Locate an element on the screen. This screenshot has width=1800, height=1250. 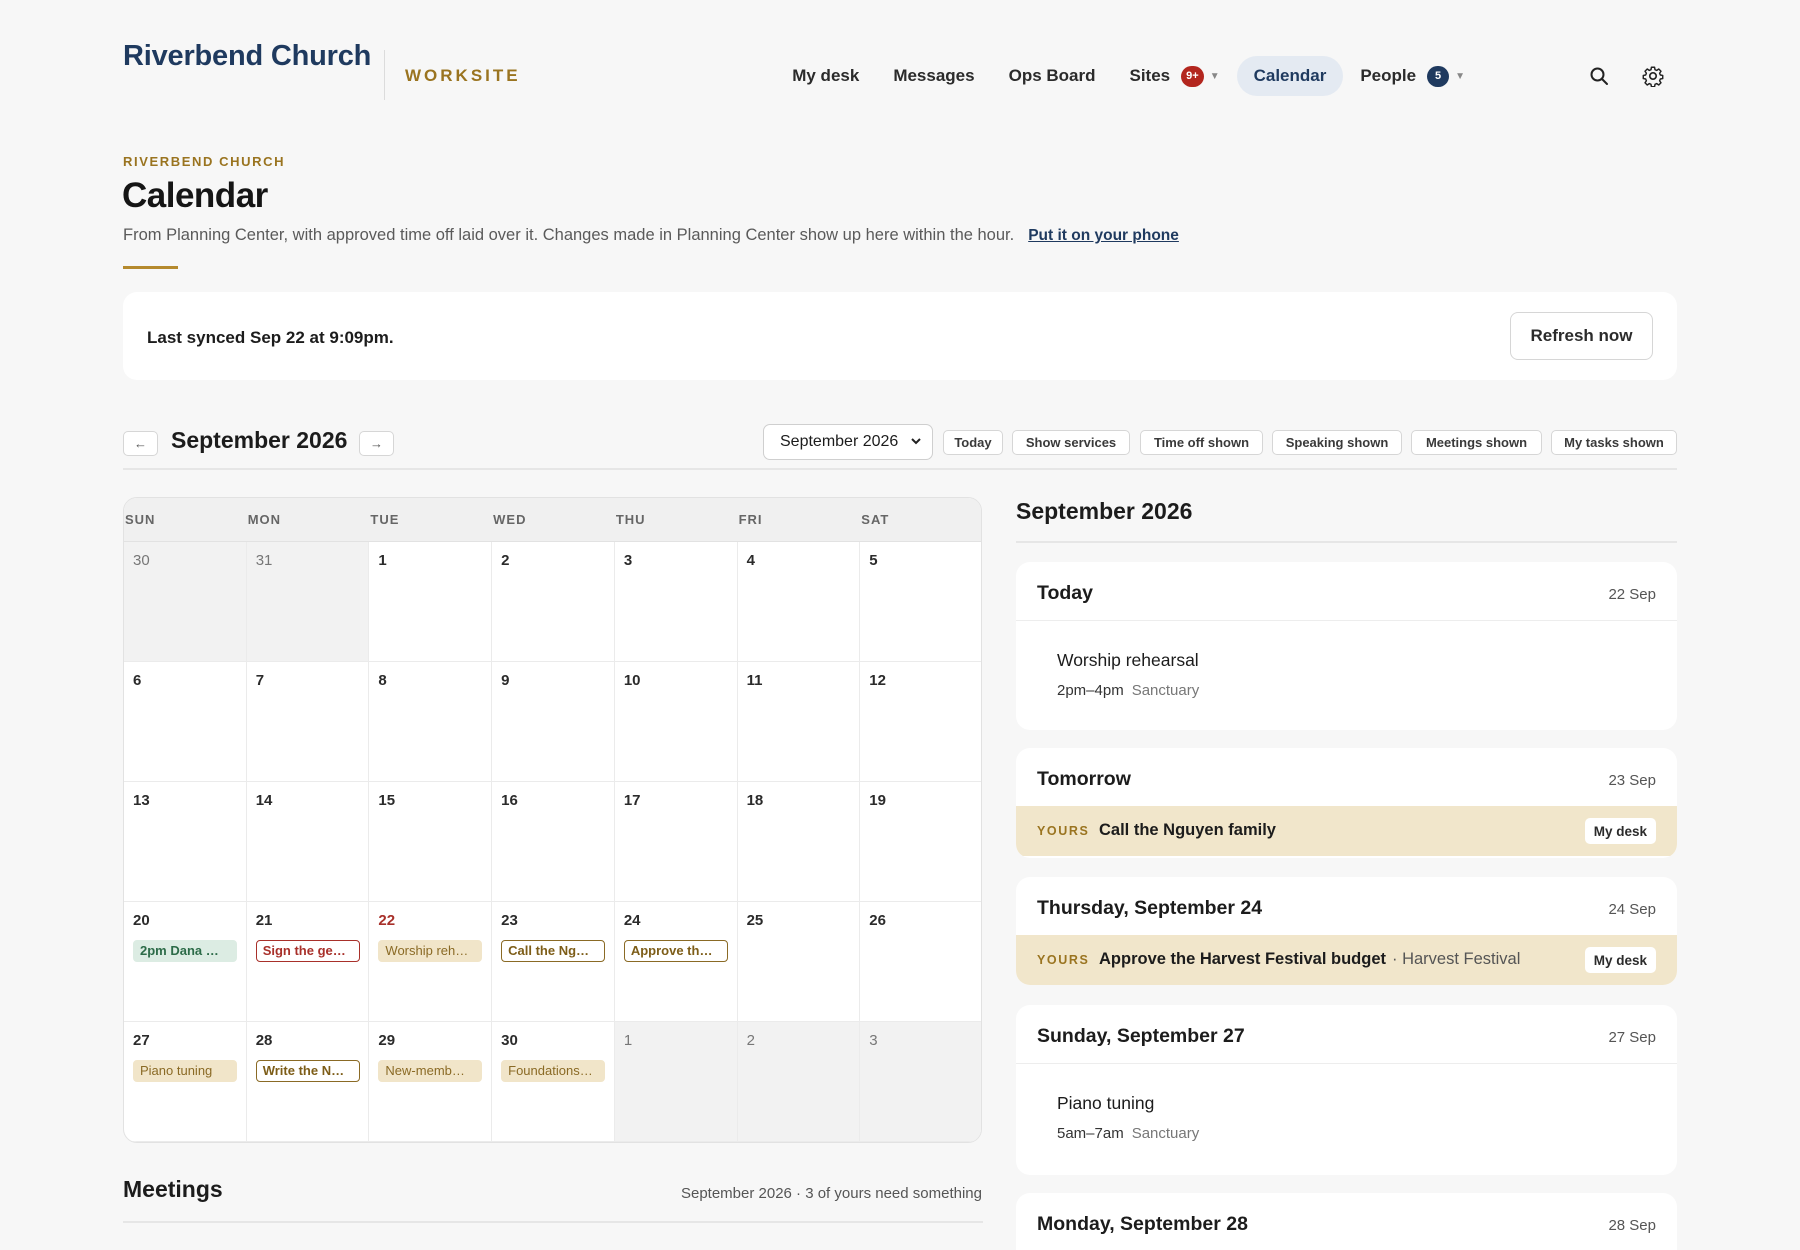
month-select: September 2026 is located at coordinates (848, 442).